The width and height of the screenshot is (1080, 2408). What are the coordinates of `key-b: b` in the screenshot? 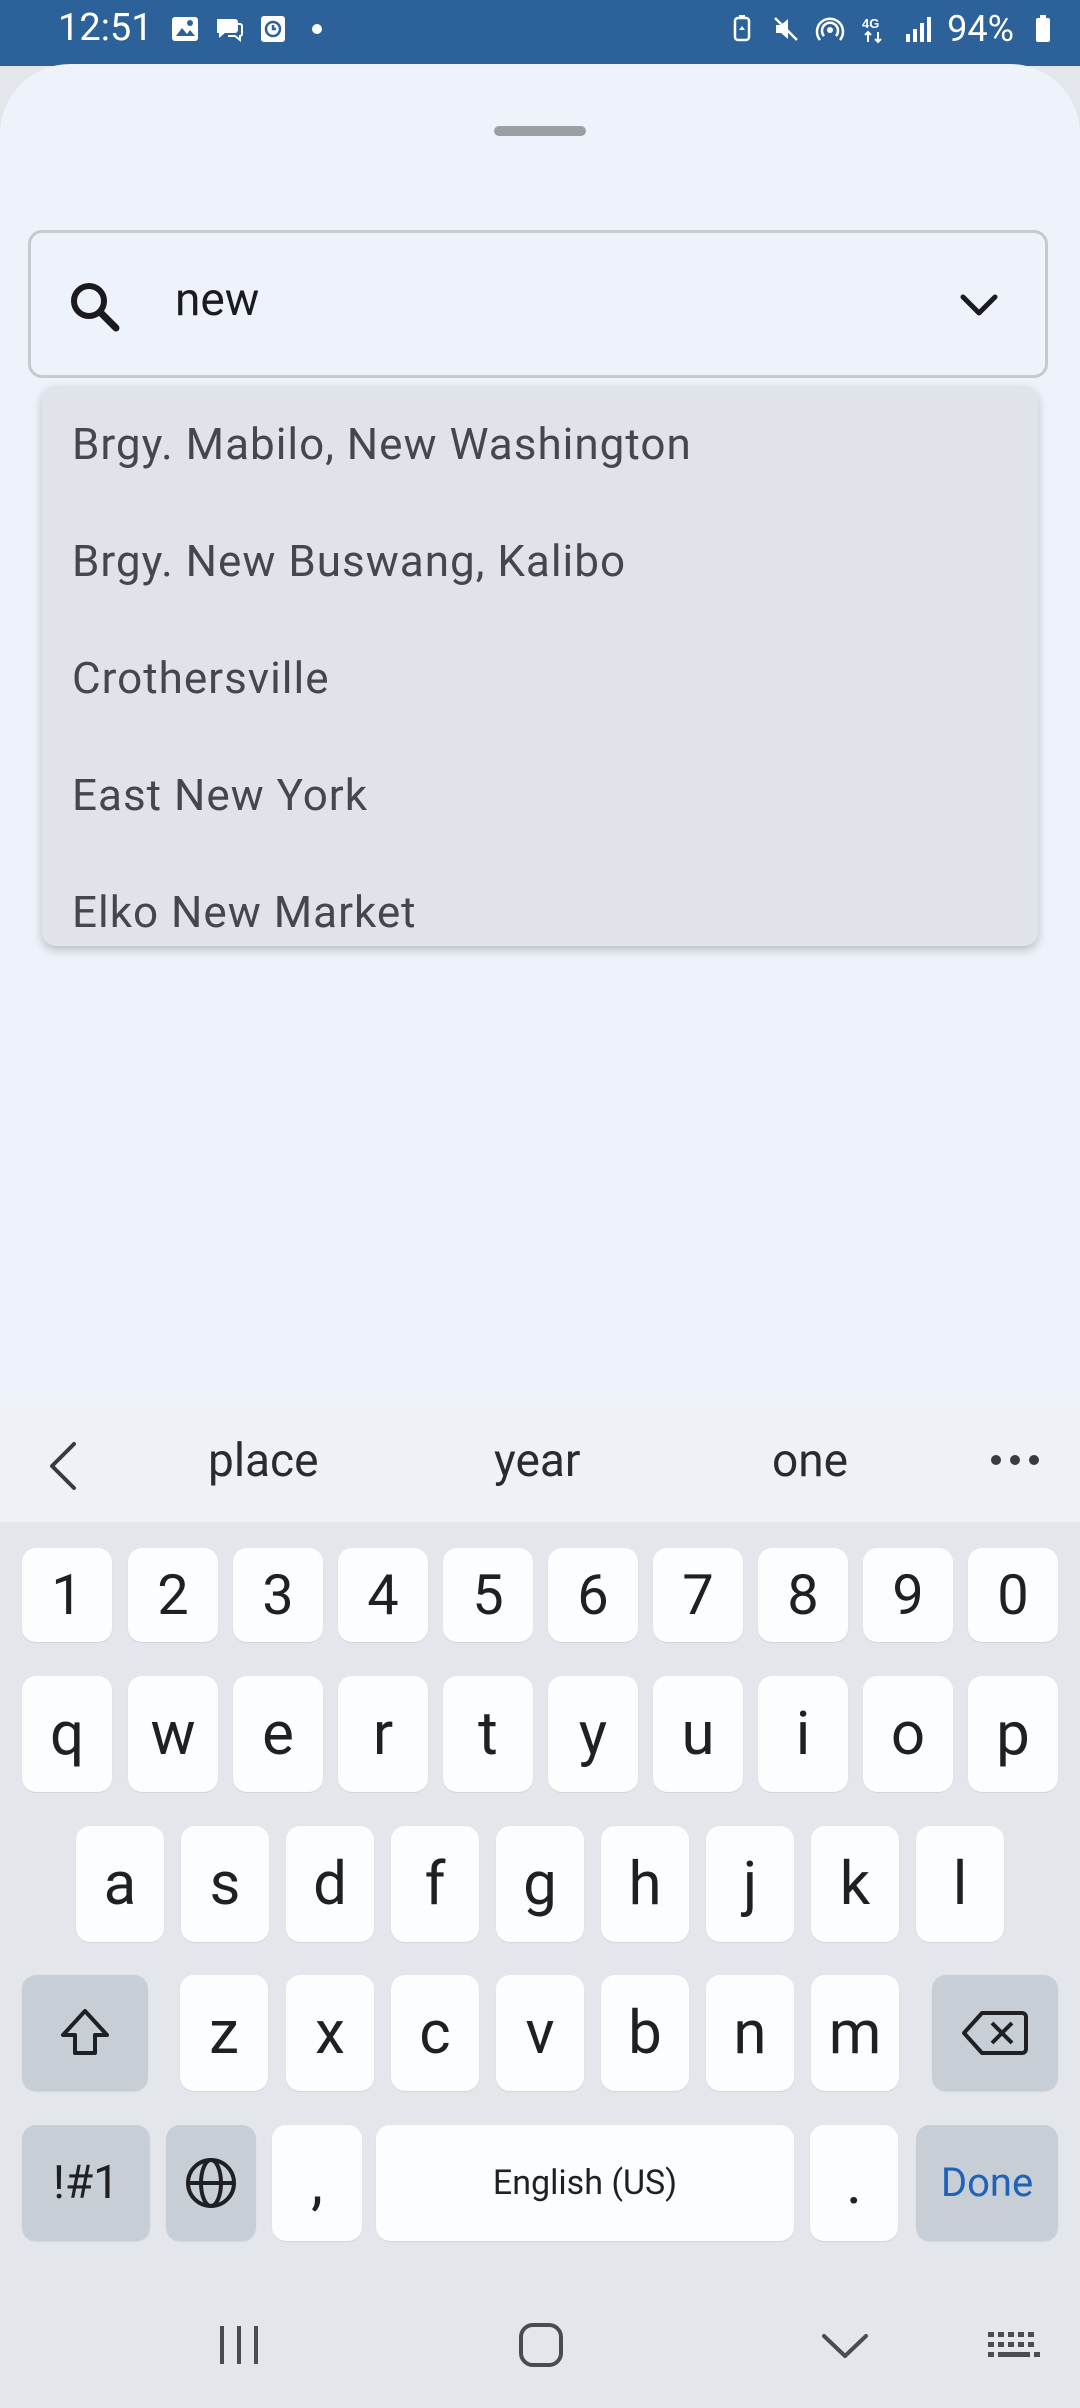 It's located at (645, 2033).